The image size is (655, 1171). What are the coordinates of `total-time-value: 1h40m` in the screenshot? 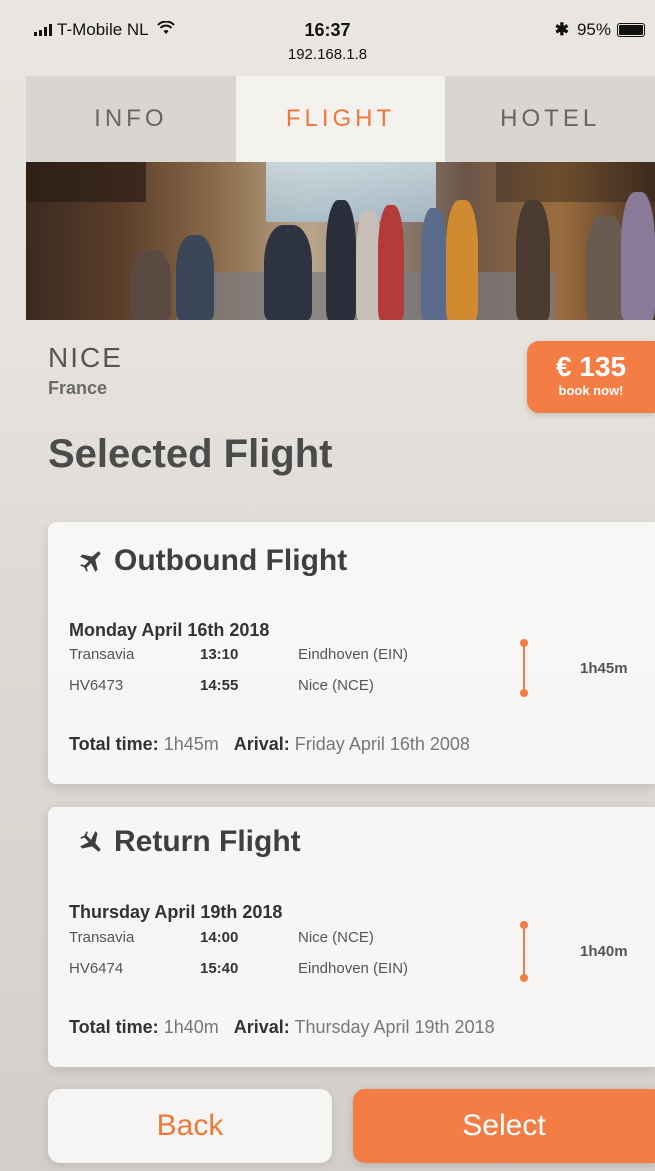 It's located at (191, 1027).